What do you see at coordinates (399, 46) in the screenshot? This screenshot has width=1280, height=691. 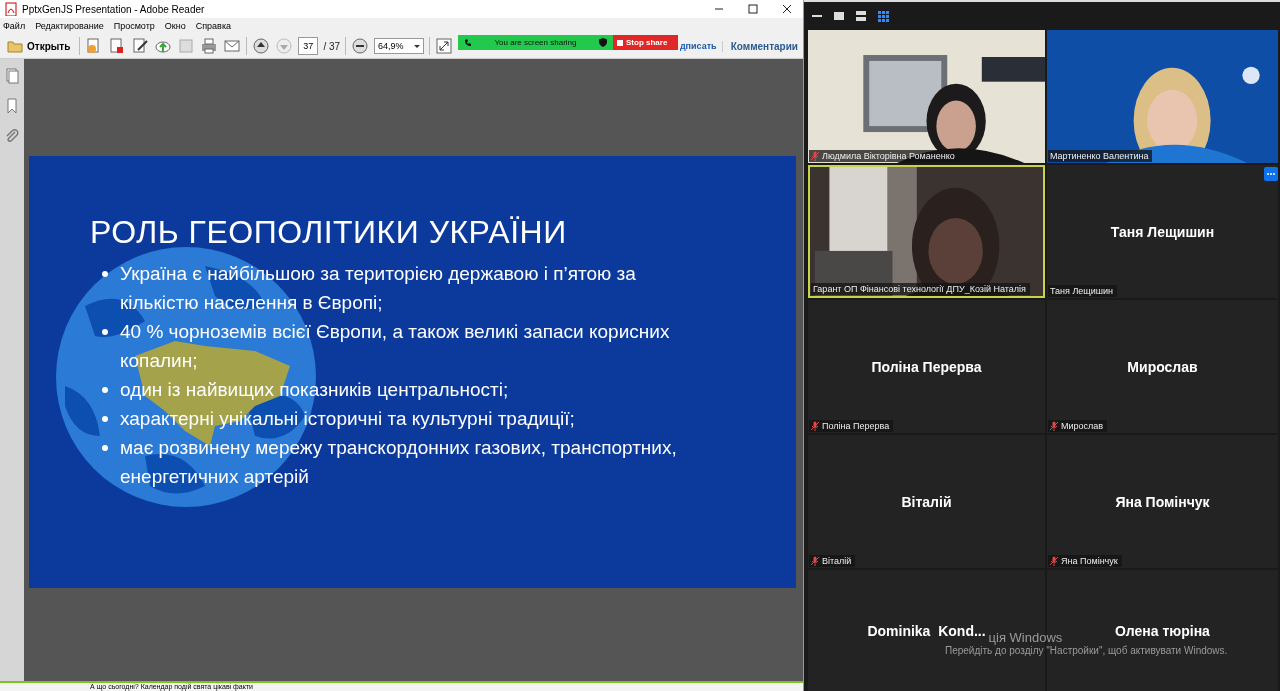 I see `zoom-field: 64,9%` at bounding box center [399, 46].